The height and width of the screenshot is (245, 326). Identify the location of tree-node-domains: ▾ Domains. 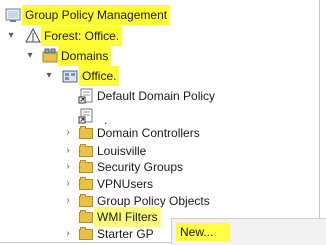
(75, 56).